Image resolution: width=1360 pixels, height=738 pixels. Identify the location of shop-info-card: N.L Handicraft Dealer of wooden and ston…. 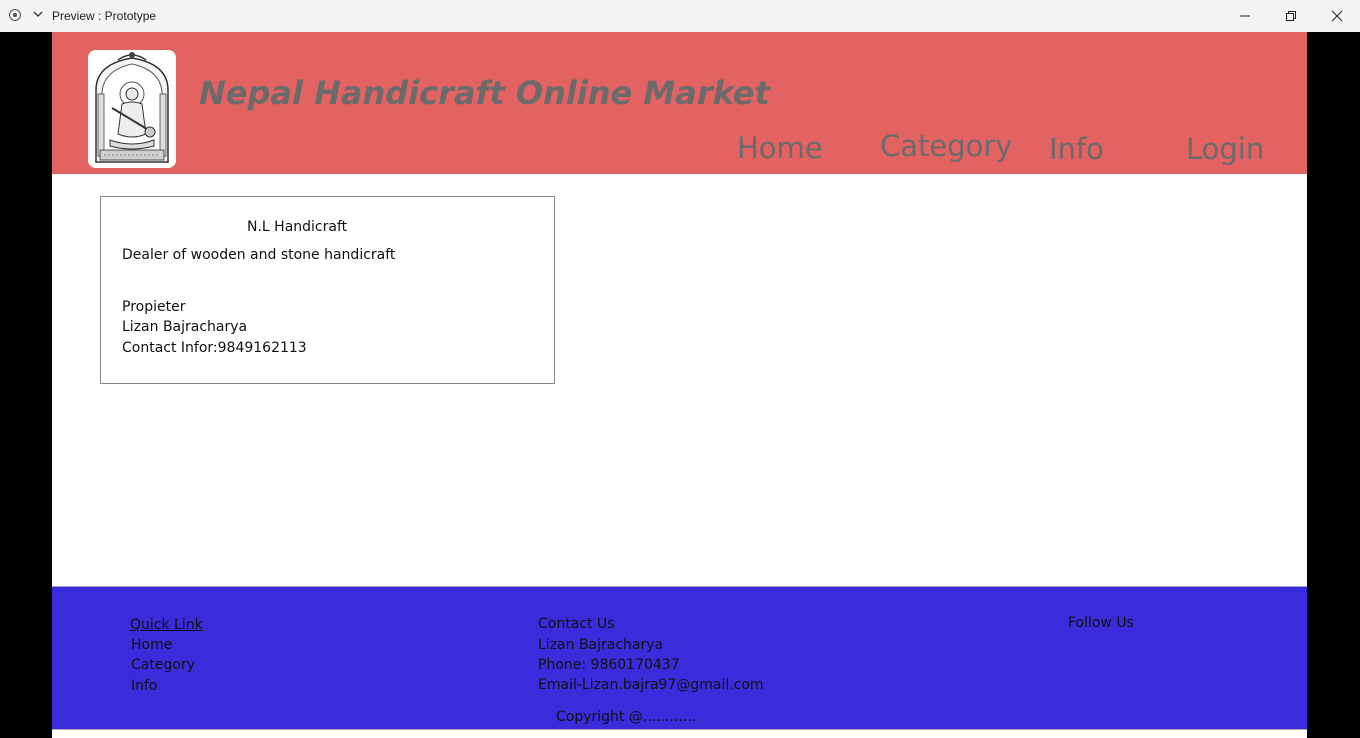
(327, 290).